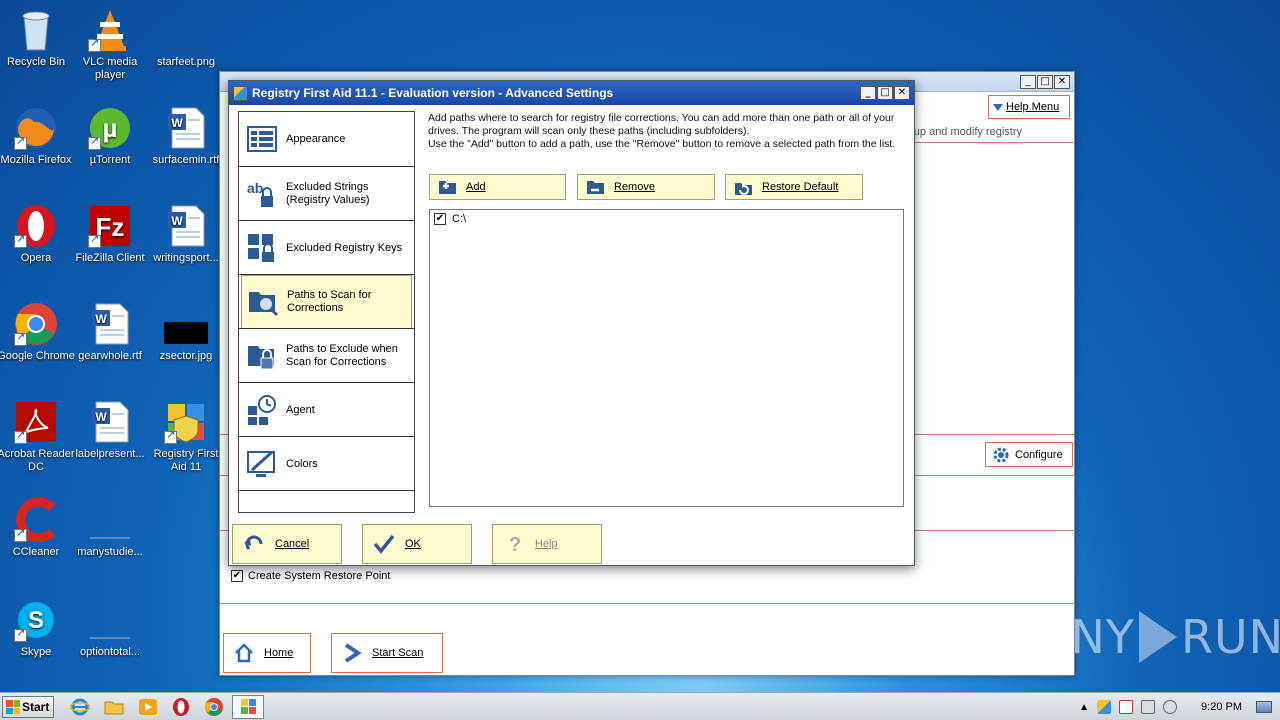  Describe the element at coordinates (547, 544) in the screenshot. I see `help-button: ? Help` at that location.